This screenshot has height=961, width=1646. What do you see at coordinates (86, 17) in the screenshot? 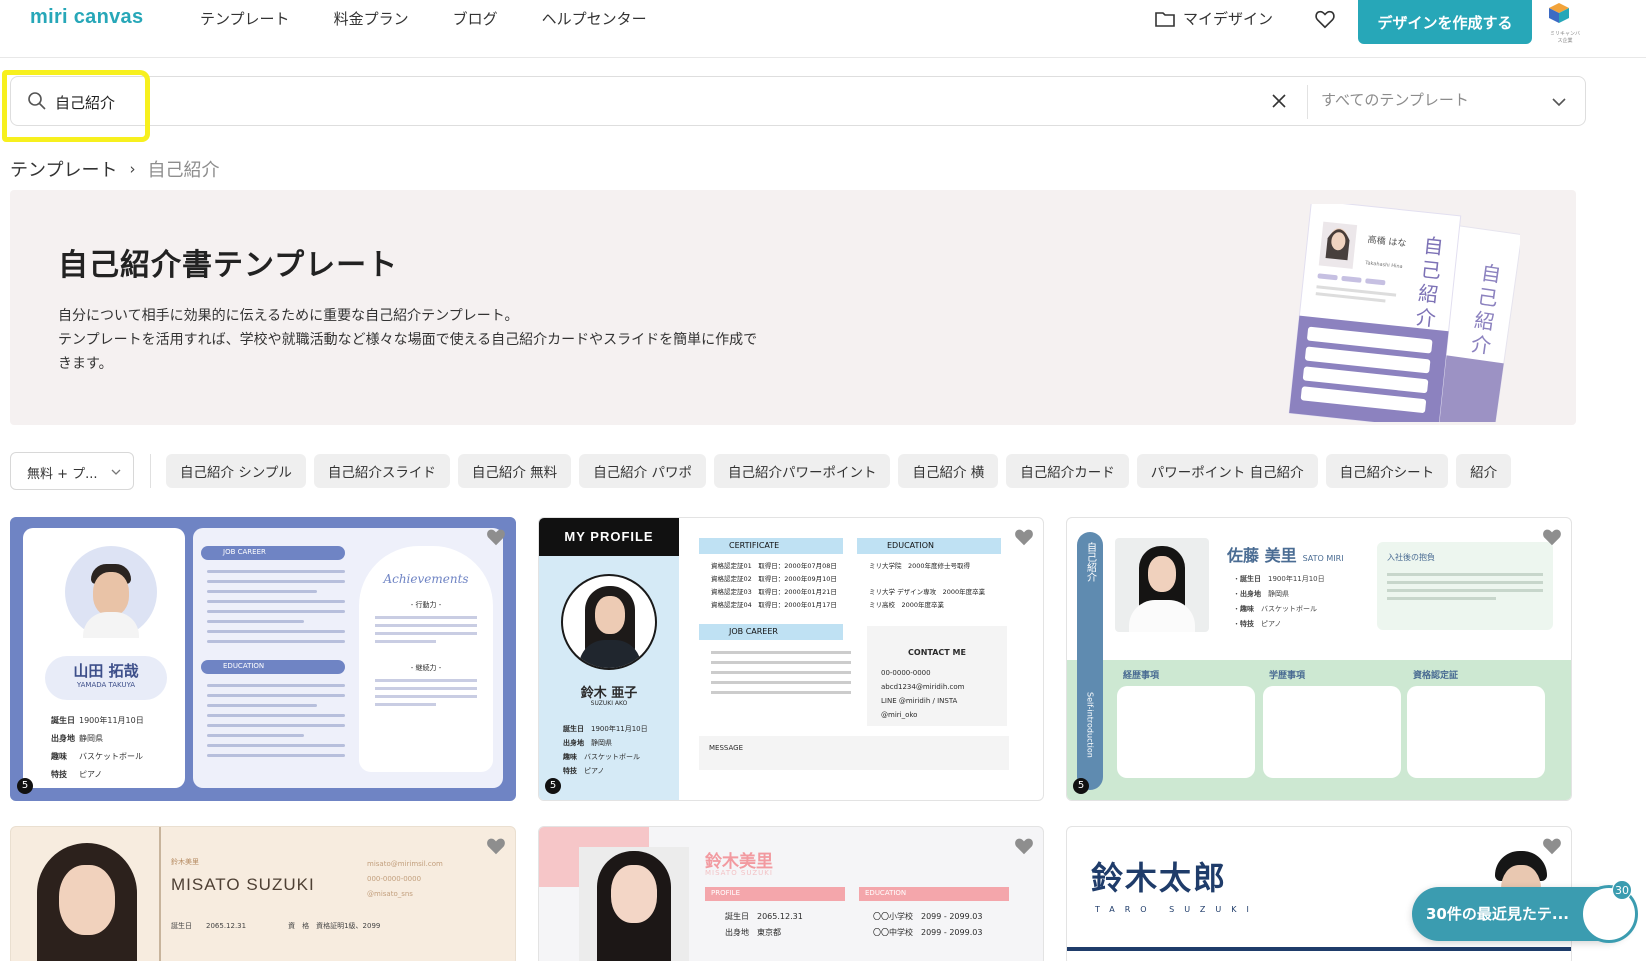
I see `miri-canvas-logo: miri canvas` at bounding box center [86, 17].